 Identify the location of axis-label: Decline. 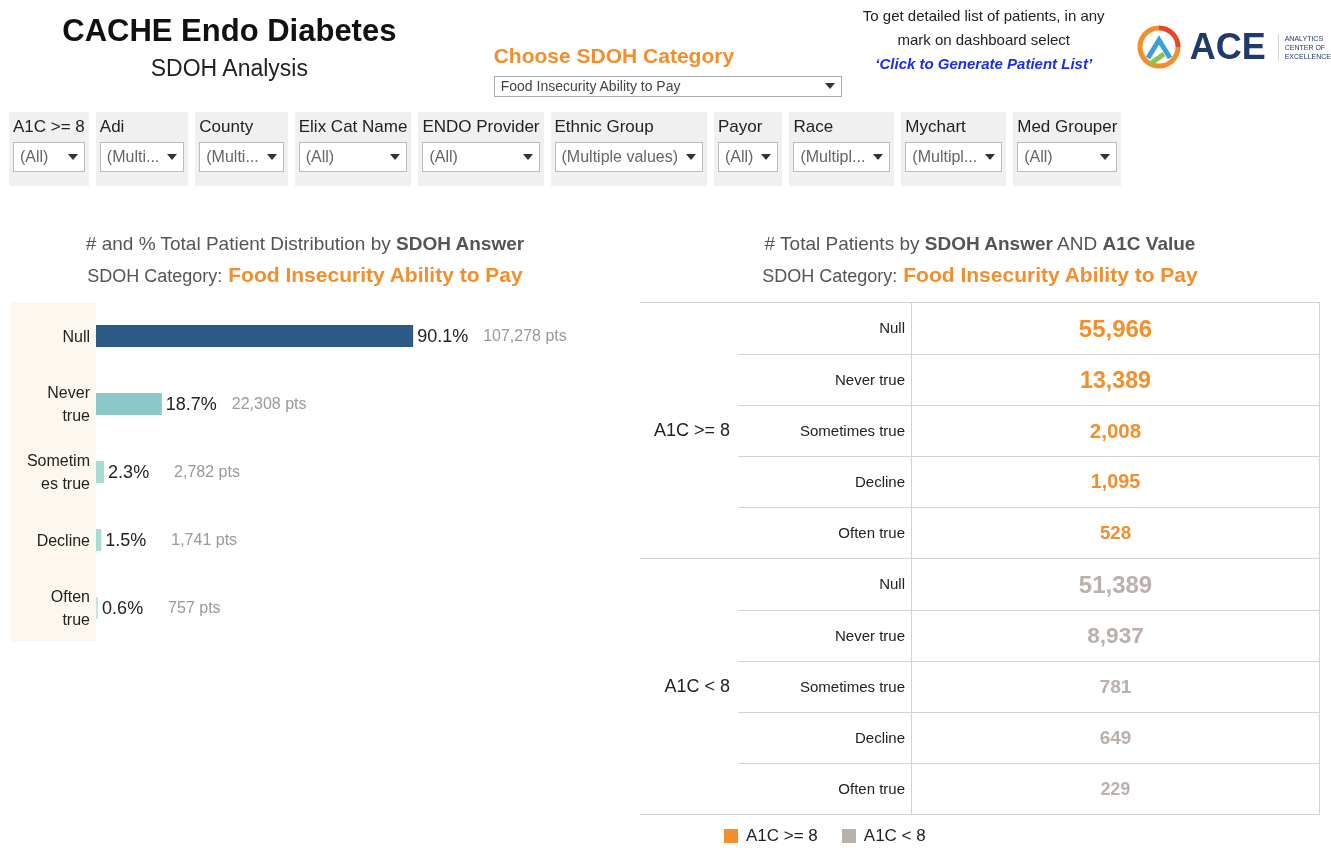
(62, 540).